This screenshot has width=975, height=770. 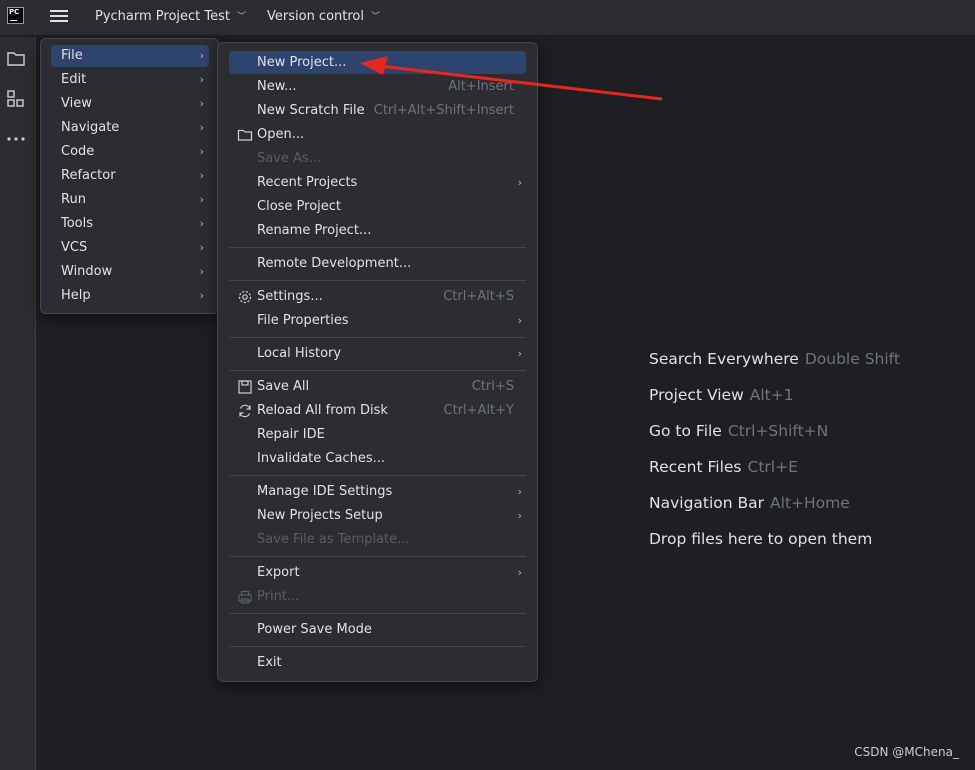 I want to click on tip-drop-files: Drop files here to open them, so click(x=761, y=539).